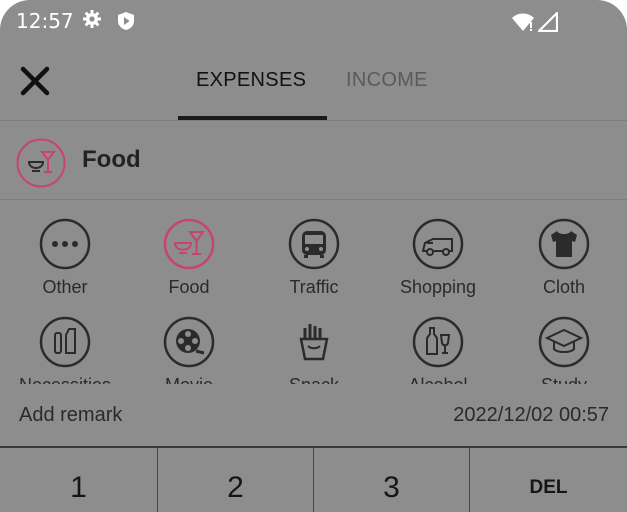  What do you see at coordinates (438, 379) in the screenshot?
I see `category-label: Alcohol` at bounding box center [438, 379].